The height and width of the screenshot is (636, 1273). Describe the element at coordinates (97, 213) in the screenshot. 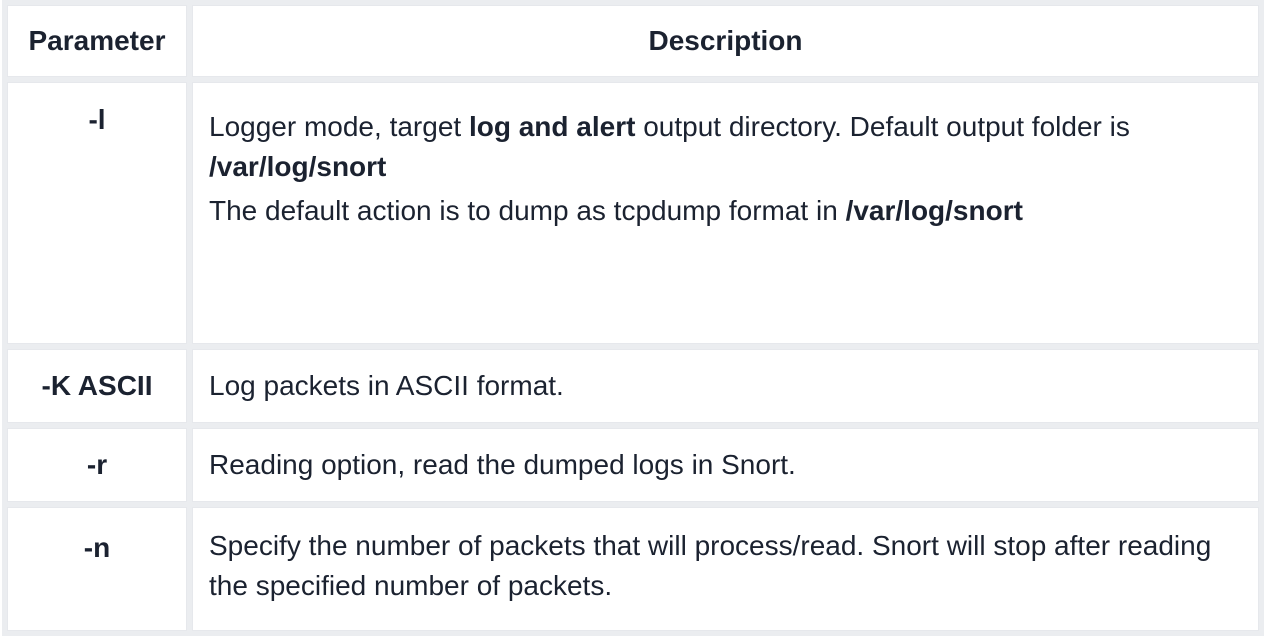

I see `param-cell: -l` at that location.